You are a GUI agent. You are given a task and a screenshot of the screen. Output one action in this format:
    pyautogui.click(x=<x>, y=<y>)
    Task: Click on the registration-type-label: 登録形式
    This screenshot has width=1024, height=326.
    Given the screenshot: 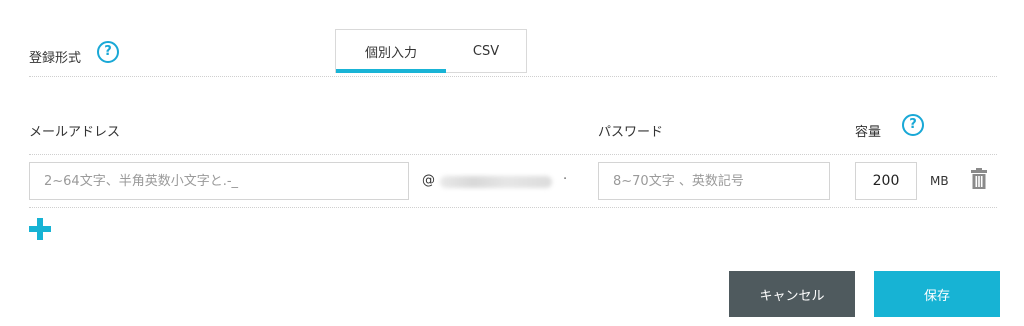 What is the action you would take?
    pyautogui.click(x=55, y=58)
    